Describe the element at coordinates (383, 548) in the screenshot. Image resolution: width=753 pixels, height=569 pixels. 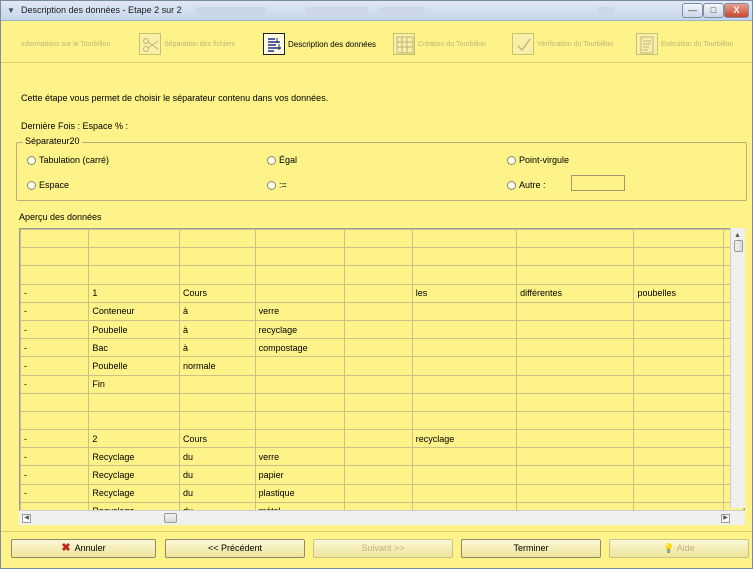
I see `suivant-button: Suivant >>` at that location.